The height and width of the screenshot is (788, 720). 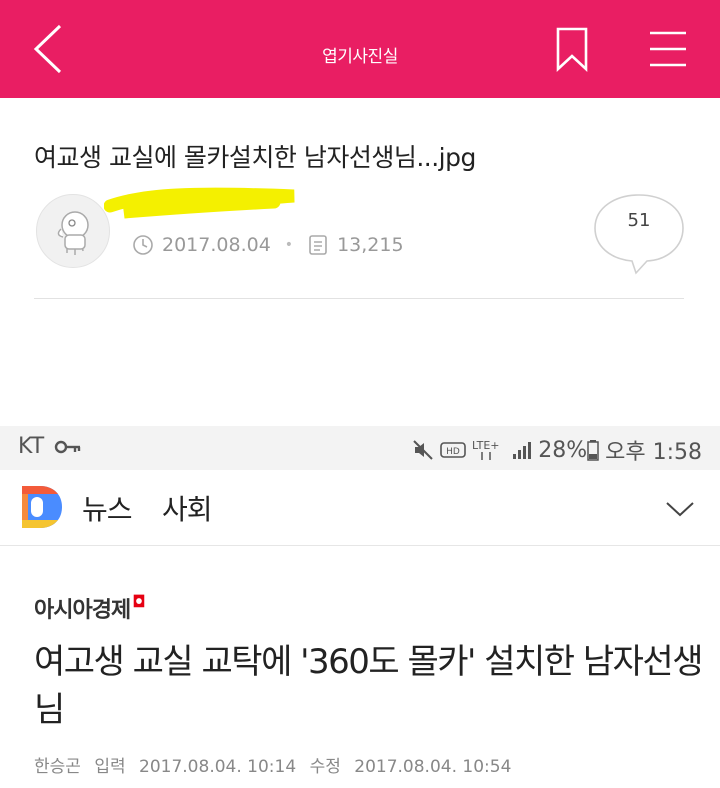 I want to click on article-title: 여고생 교실 교탁에 '360도 몰카' 설치한 남자선생님, so click(x=368, y=686).